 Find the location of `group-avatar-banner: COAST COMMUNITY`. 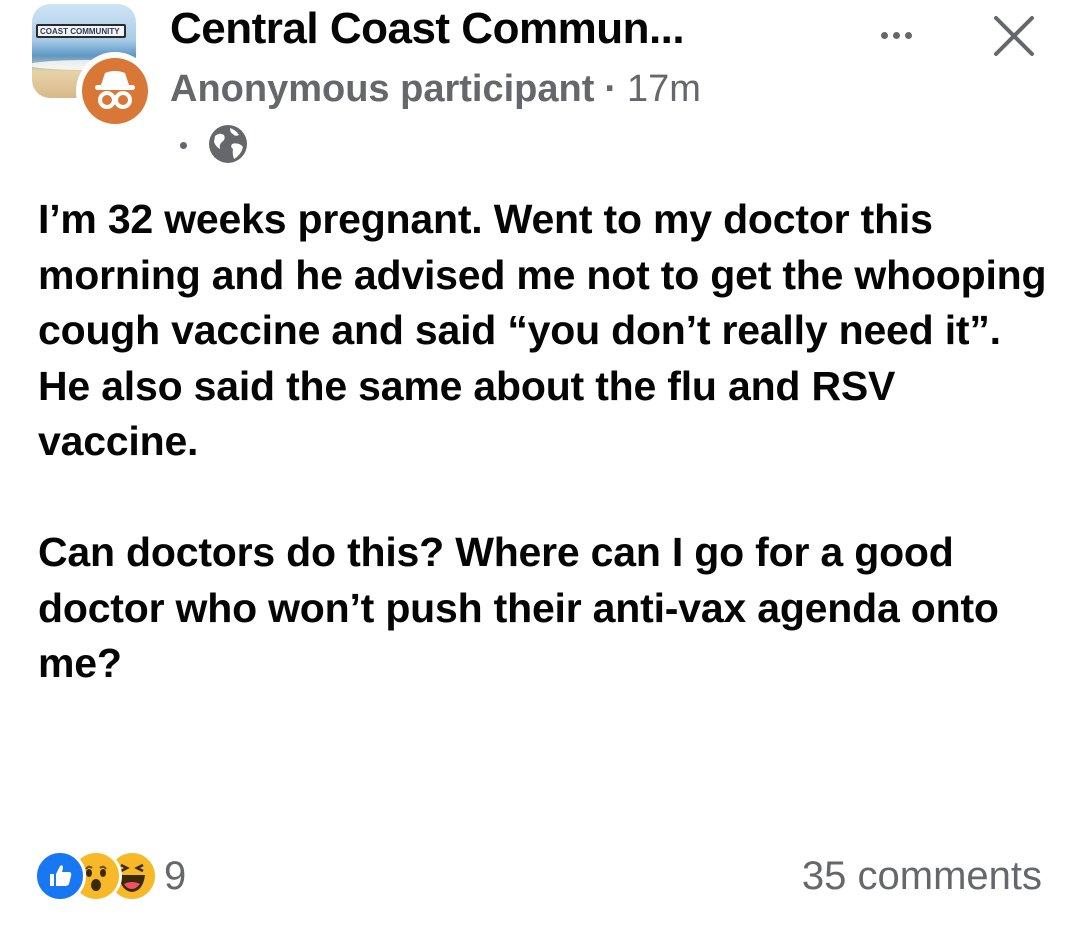

group-avatar-banner: COAST COMMUNITY is located at coordinates (81, 31).